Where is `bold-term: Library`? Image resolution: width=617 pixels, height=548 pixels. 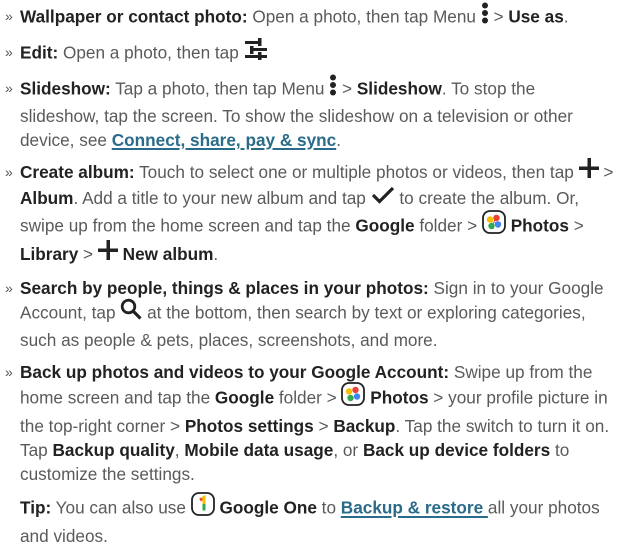
bold-term: Library is located at coordinates (49, 253).